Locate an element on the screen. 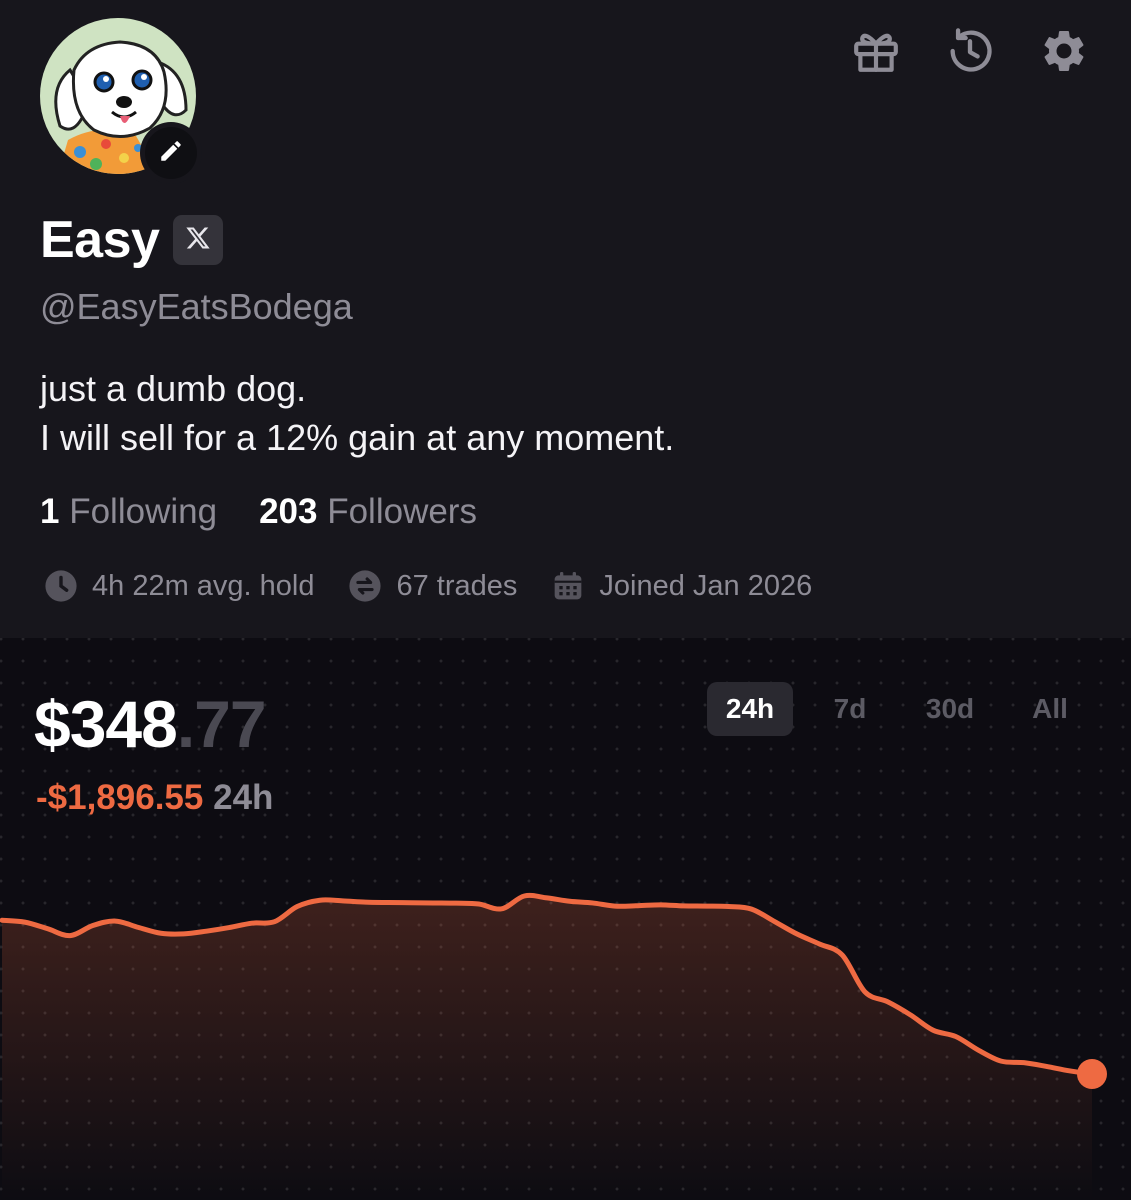  settings-button is located at coordinates (1064, 53).